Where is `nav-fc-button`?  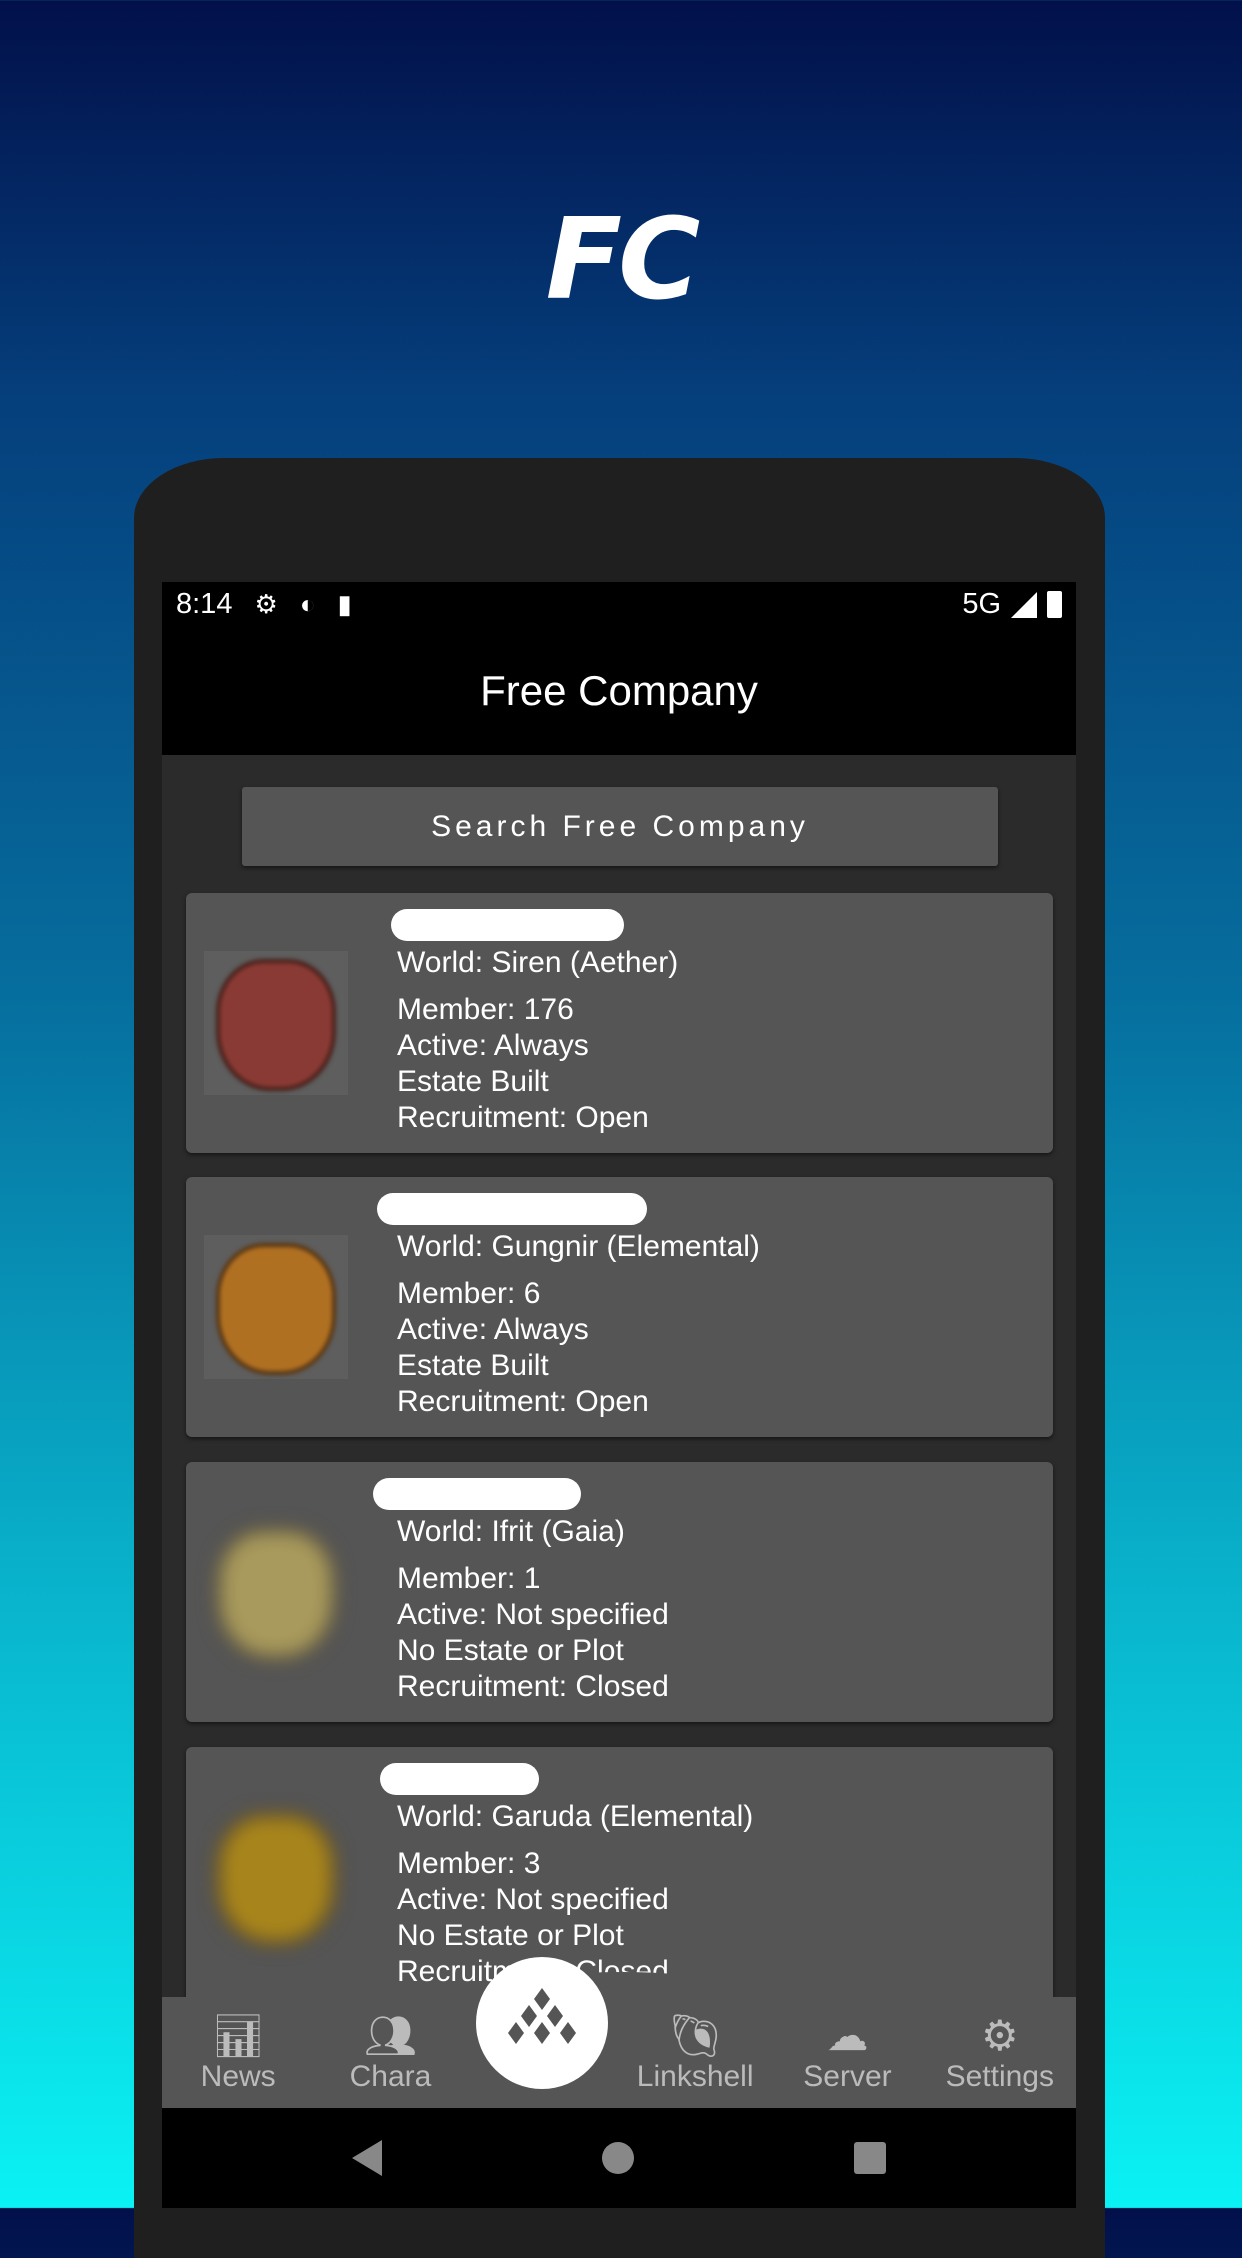 nav-fc-button is located at coordinates (542, 2023).